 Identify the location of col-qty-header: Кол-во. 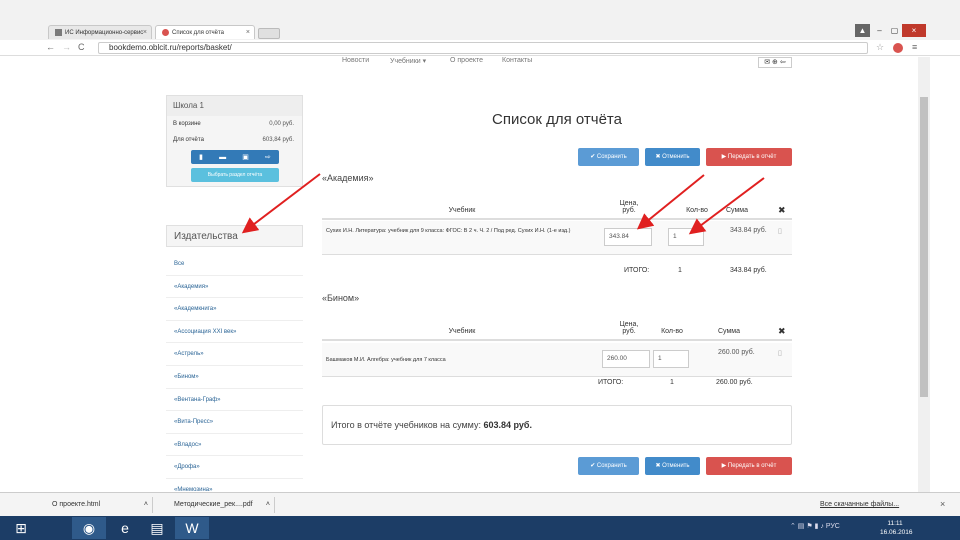
(697, 210).